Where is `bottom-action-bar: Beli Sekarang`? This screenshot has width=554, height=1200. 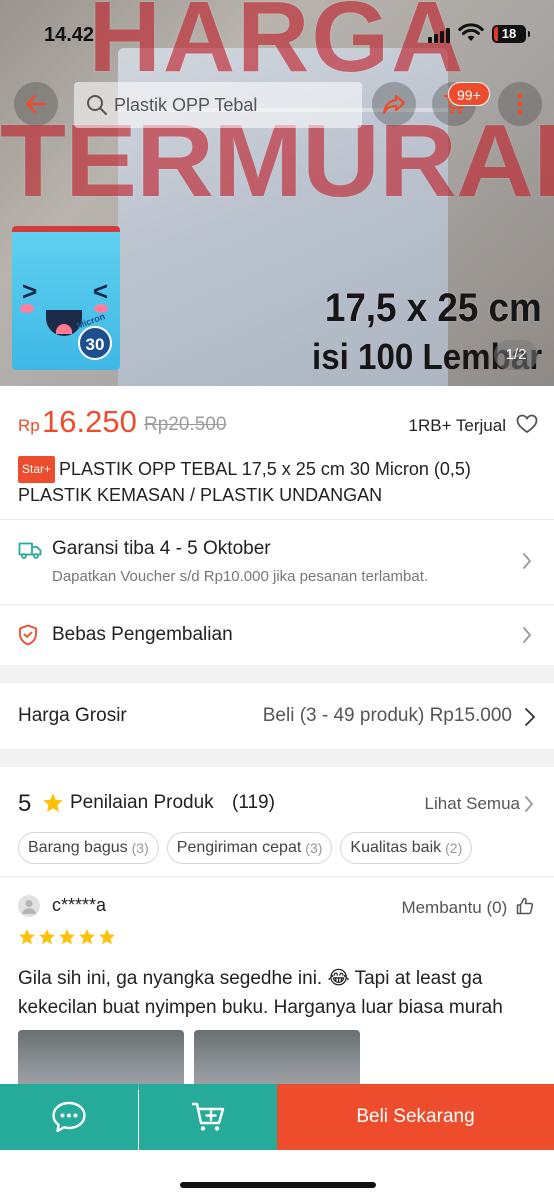 bottom-action-bar: Beli Sekarang is located at coordinates (277, 1117).